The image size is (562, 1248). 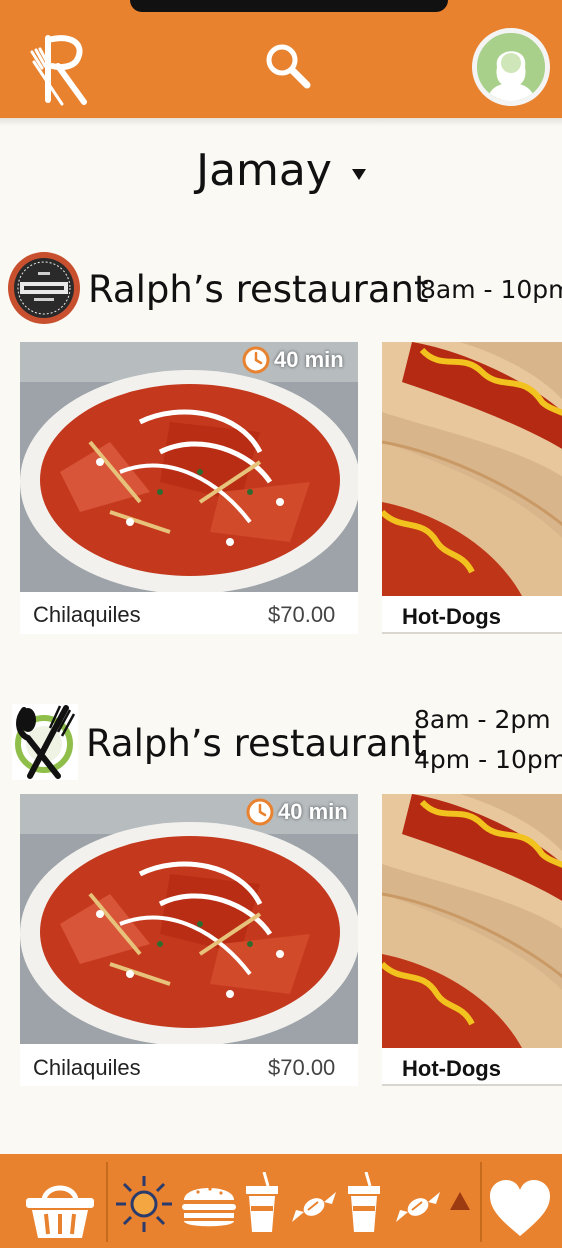 What do you see at coordinates (144, 1204) in the screenshot?
I see `sun-icon` at bounding box center [144, 1204].